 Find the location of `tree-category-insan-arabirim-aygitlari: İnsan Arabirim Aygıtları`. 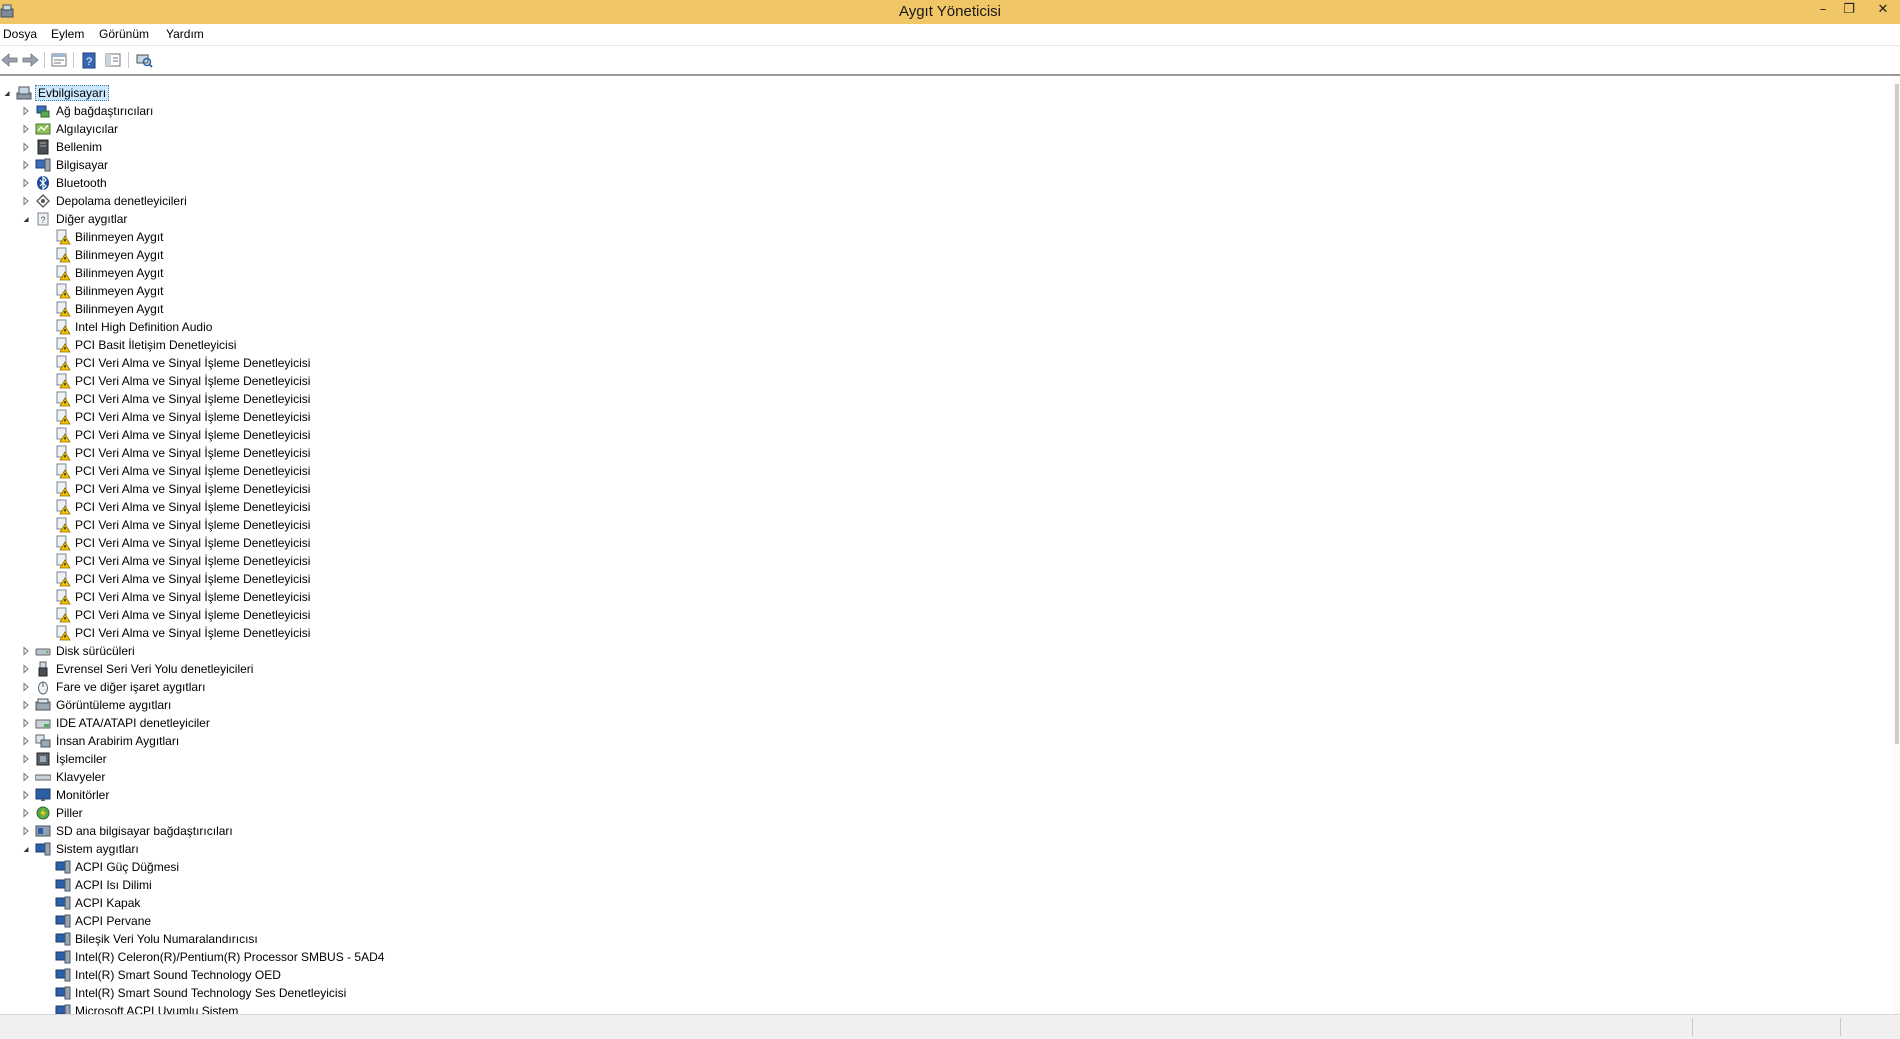

tree-category-insan-arabirim-aygitlari: İnsan Arabirim Aygıtları is located at coordinates (940, 741).